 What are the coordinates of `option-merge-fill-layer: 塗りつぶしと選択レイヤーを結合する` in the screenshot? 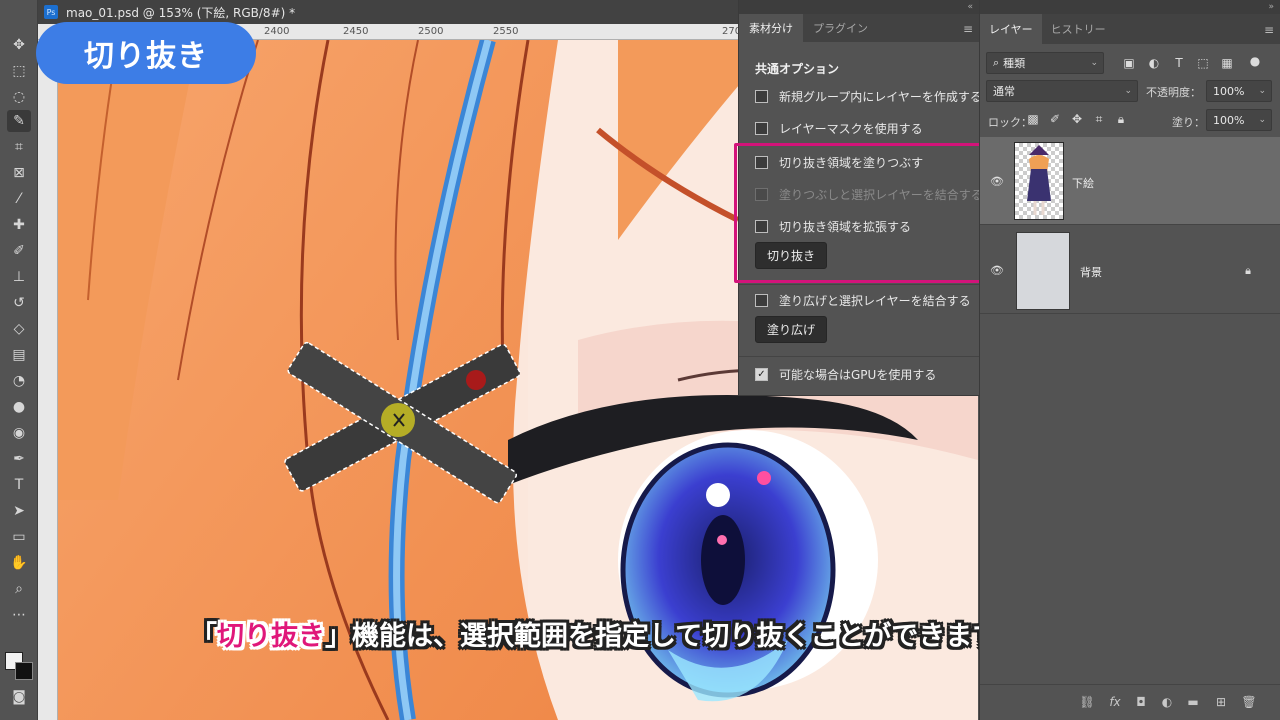 It's located at (869, 194).